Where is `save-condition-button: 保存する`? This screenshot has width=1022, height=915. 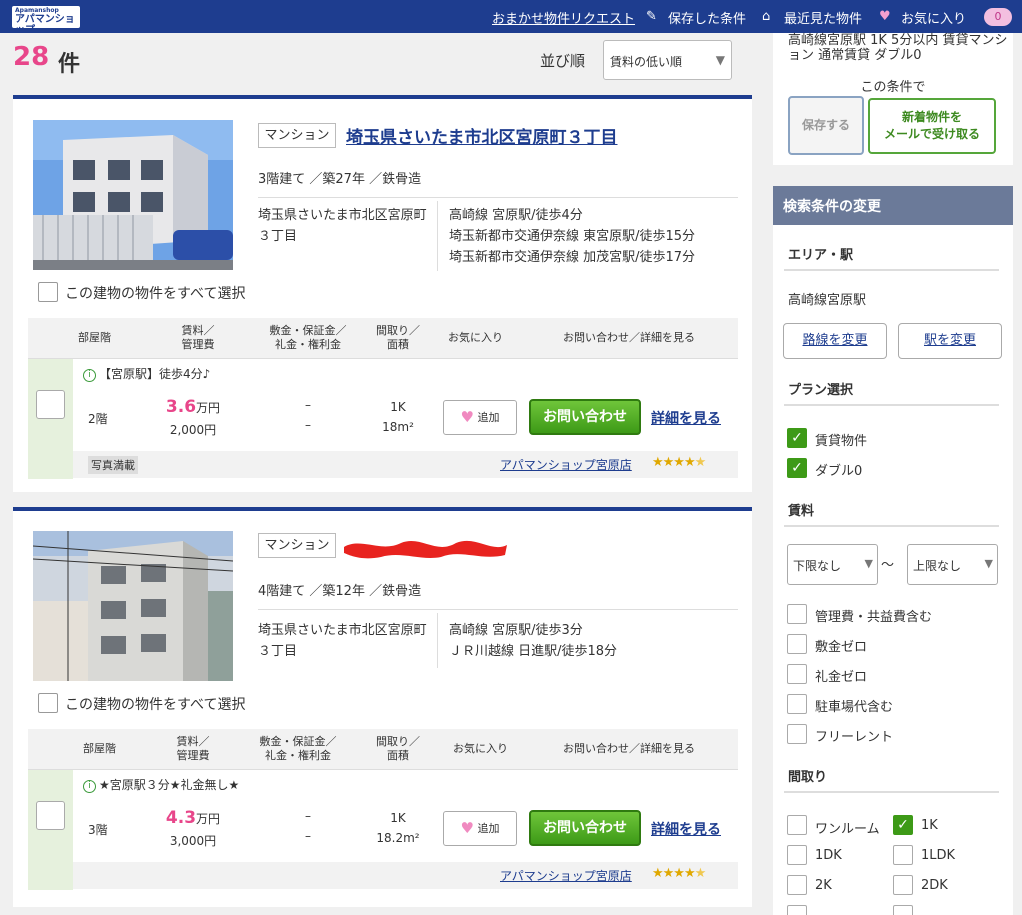 save-condition-button: 保存する is located at coordinates (826, 125).